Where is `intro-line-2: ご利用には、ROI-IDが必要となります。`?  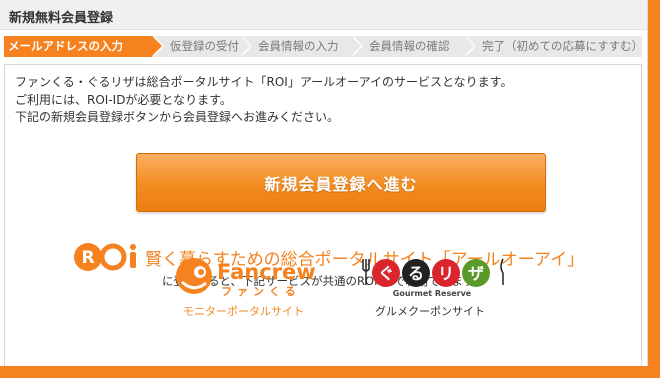 intro-line-2: ご利用には、ROI-IDが必要となります。 is located at coordinates (123, 99).